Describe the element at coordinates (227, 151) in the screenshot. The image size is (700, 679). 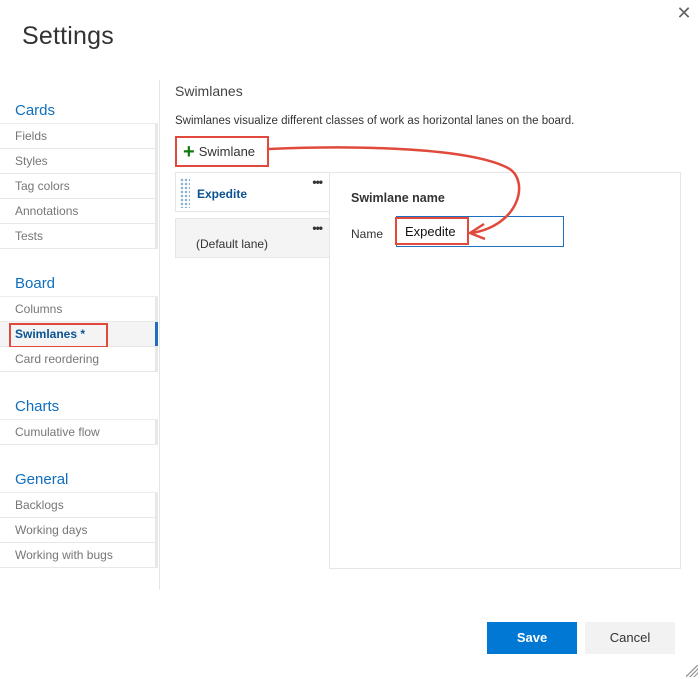
I see `add-swimlane-label: Swimlane` at that location.